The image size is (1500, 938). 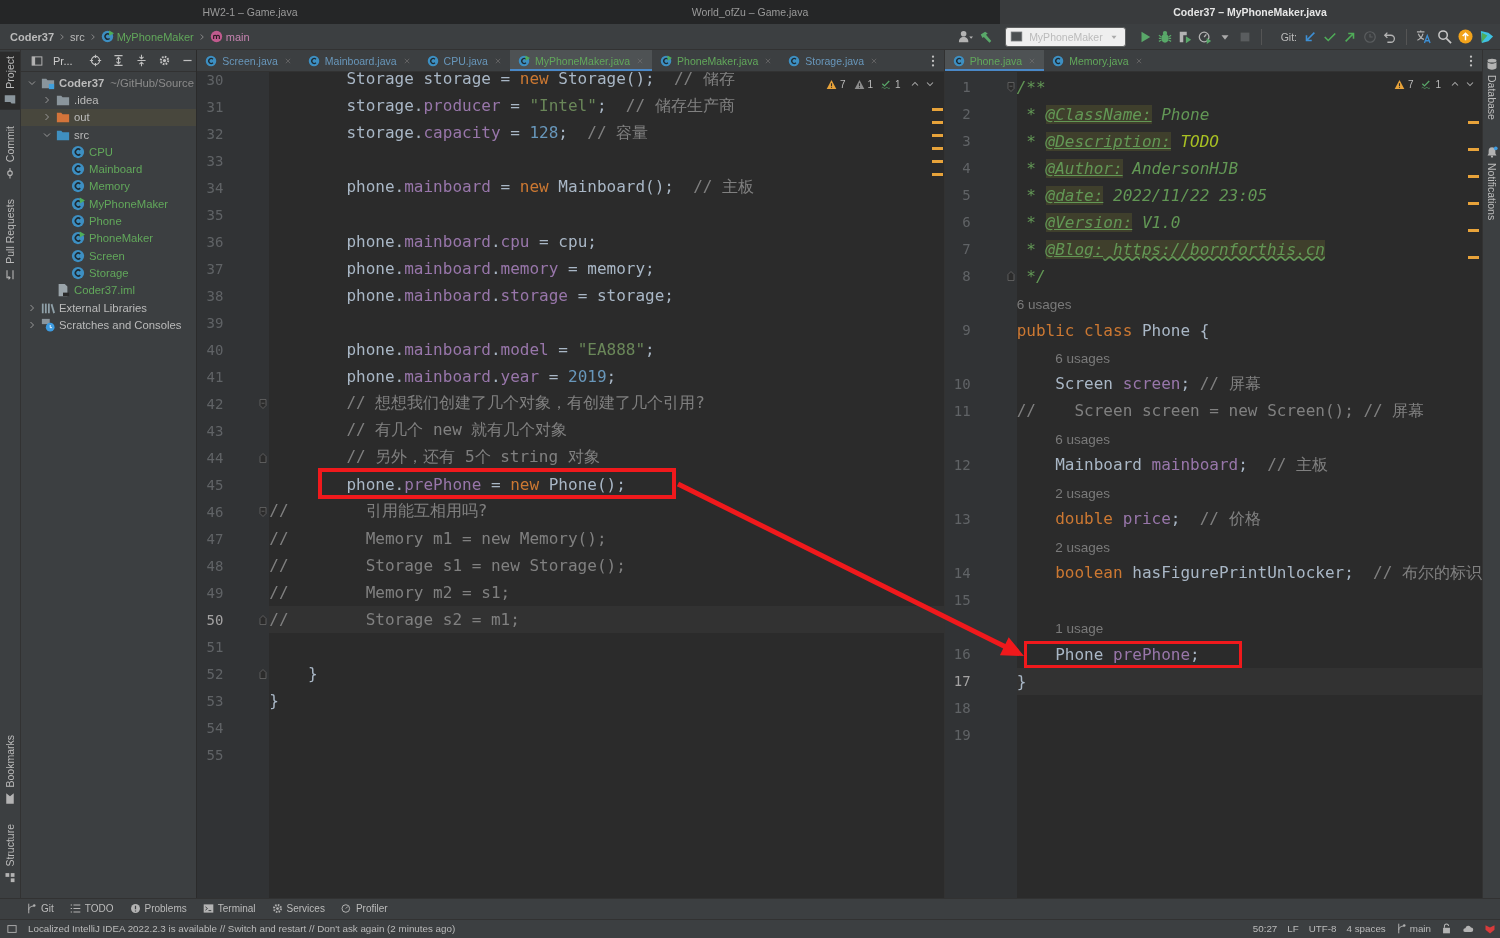 I want to click on code-line: storage.producer = "Intel"; // 储存生产商, so click(x=540, y=106).